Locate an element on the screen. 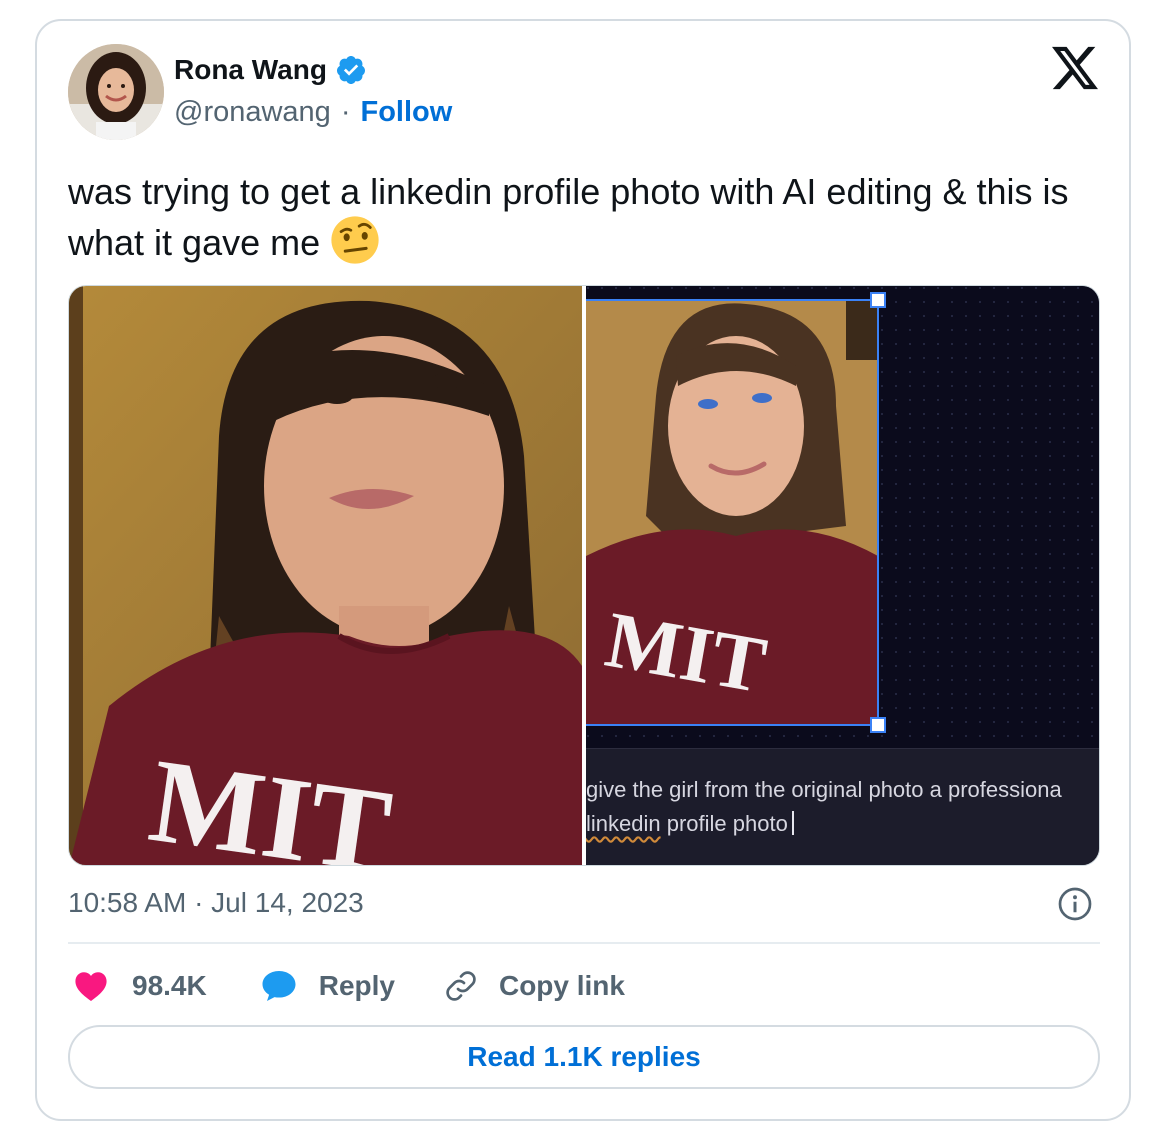  reply-button: Reply is located at coordinates (328, 986).